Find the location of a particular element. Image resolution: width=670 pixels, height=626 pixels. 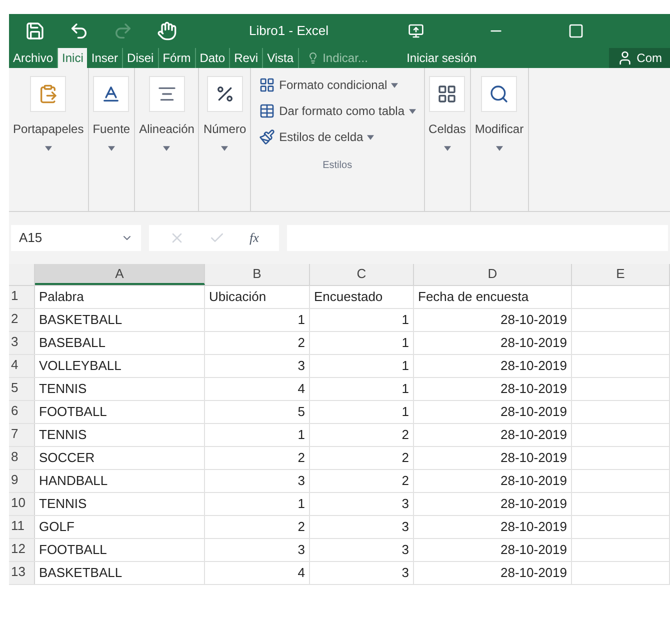

row-header: 6 is located at coordinates (22, 412).